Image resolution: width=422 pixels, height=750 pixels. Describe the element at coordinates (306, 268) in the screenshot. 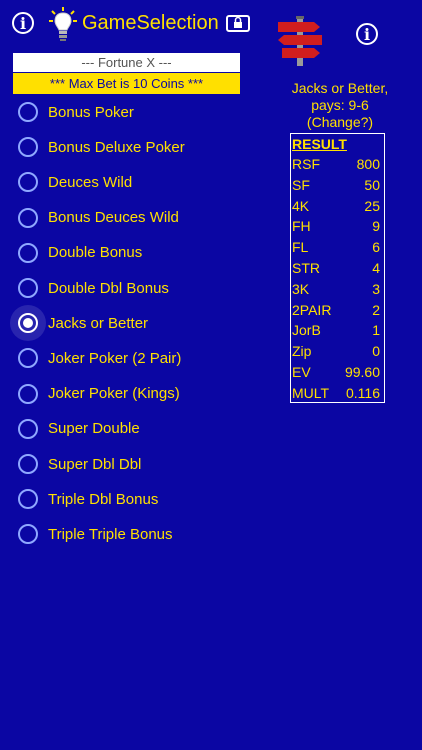

I see `result-hand: STR` at that location.